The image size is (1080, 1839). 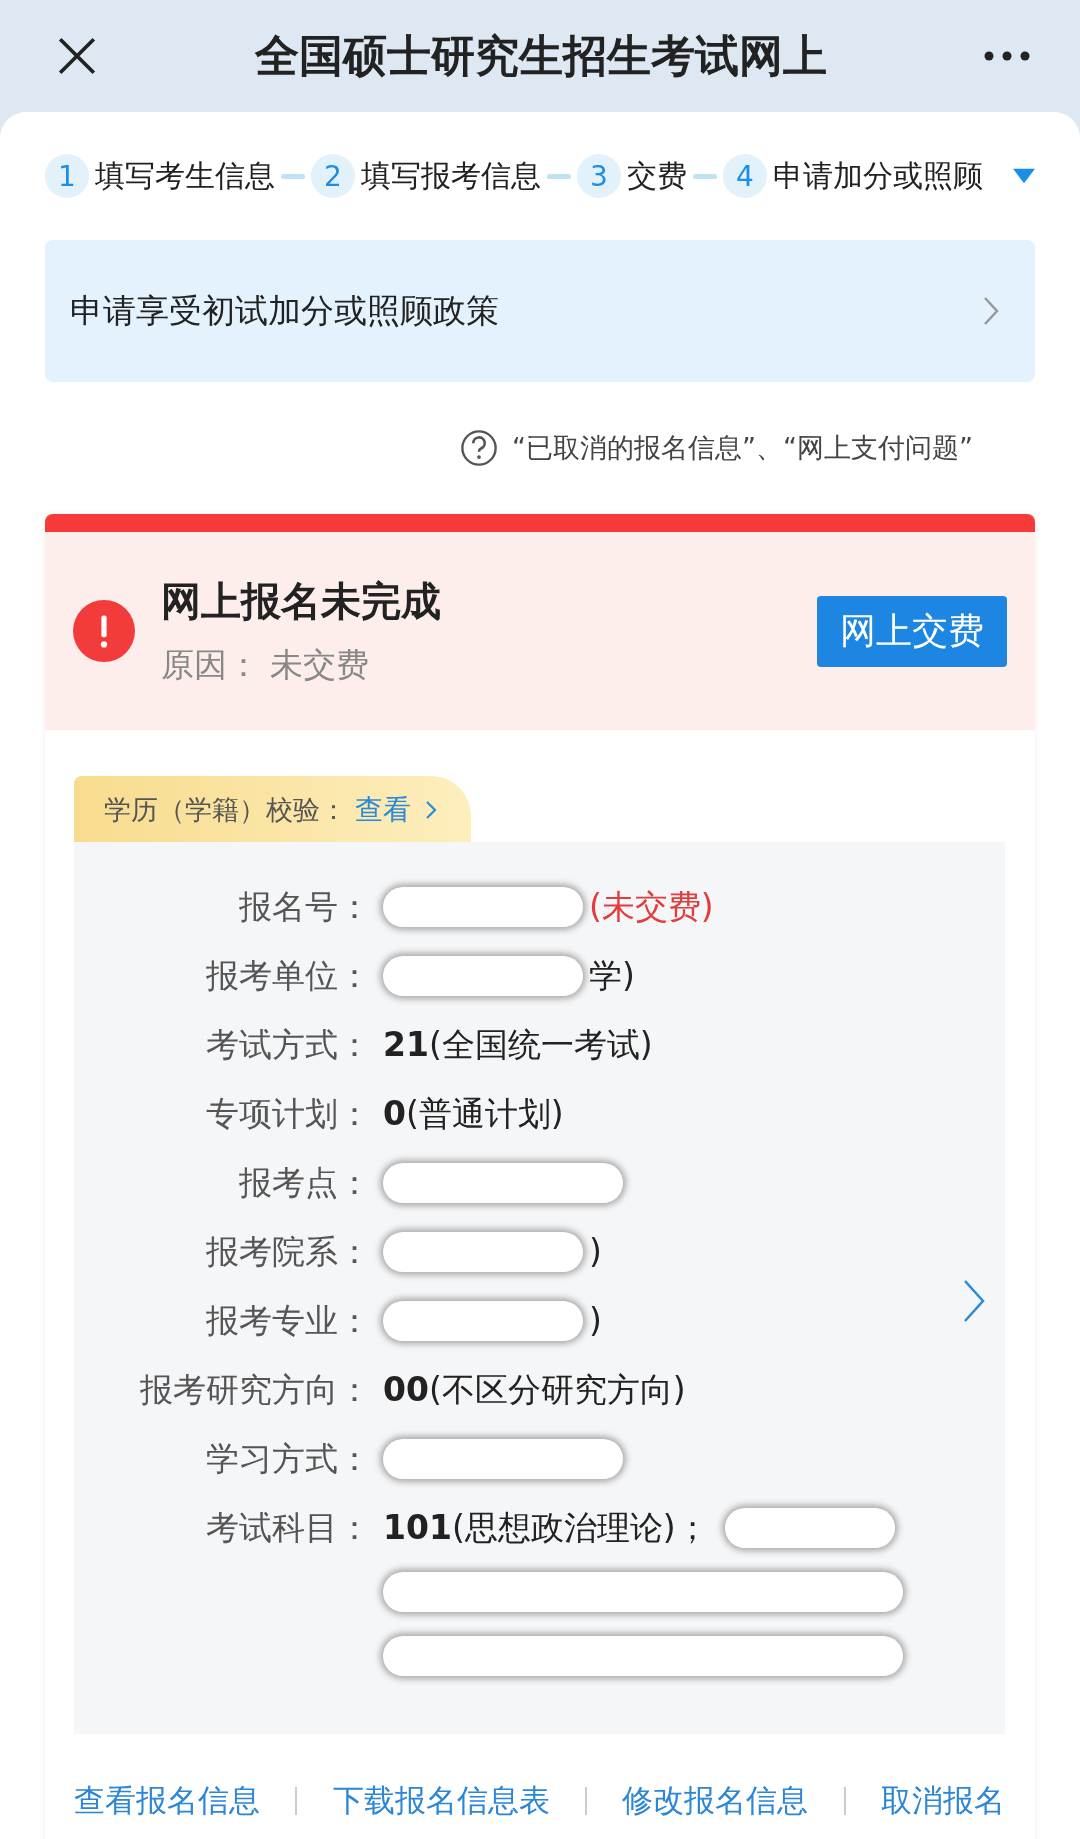 What do you see at coordinates (715, 1801) in the screenshot?
I see `action-link: 修改报名信息` at bounding box center [715, 1801].